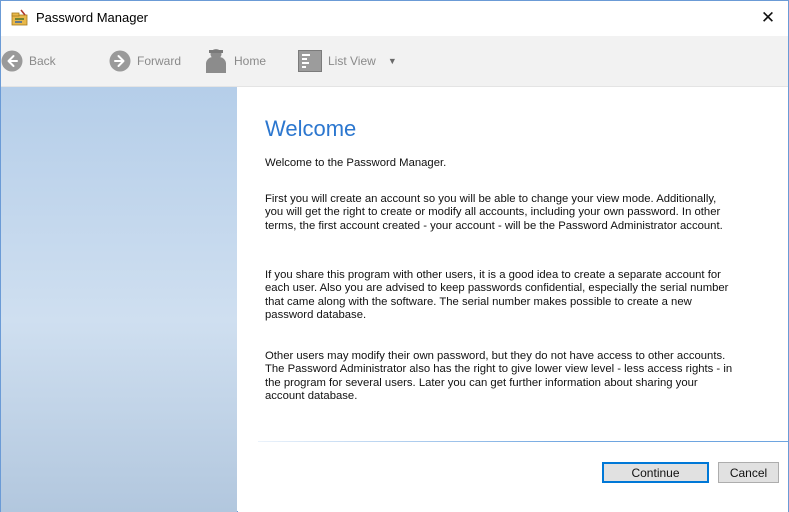 The width and height of the screenshot is (789, 512). Describe the element at coordinates (159, 61) in the screenshot. I see `forward-label: Forward` at that location.